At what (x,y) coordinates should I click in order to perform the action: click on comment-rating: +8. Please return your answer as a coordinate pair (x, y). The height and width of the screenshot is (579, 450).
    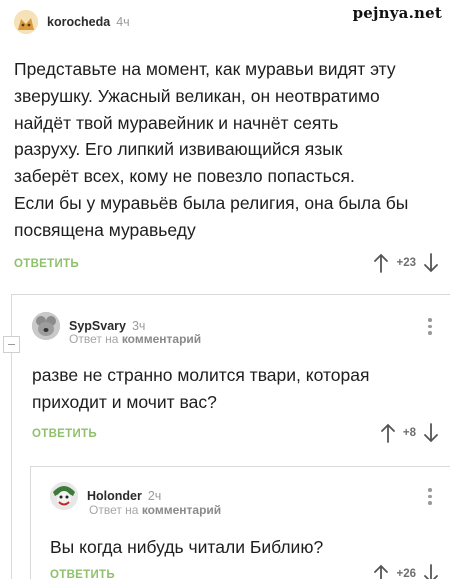
    Looking at the image, I should click on (409, 433).